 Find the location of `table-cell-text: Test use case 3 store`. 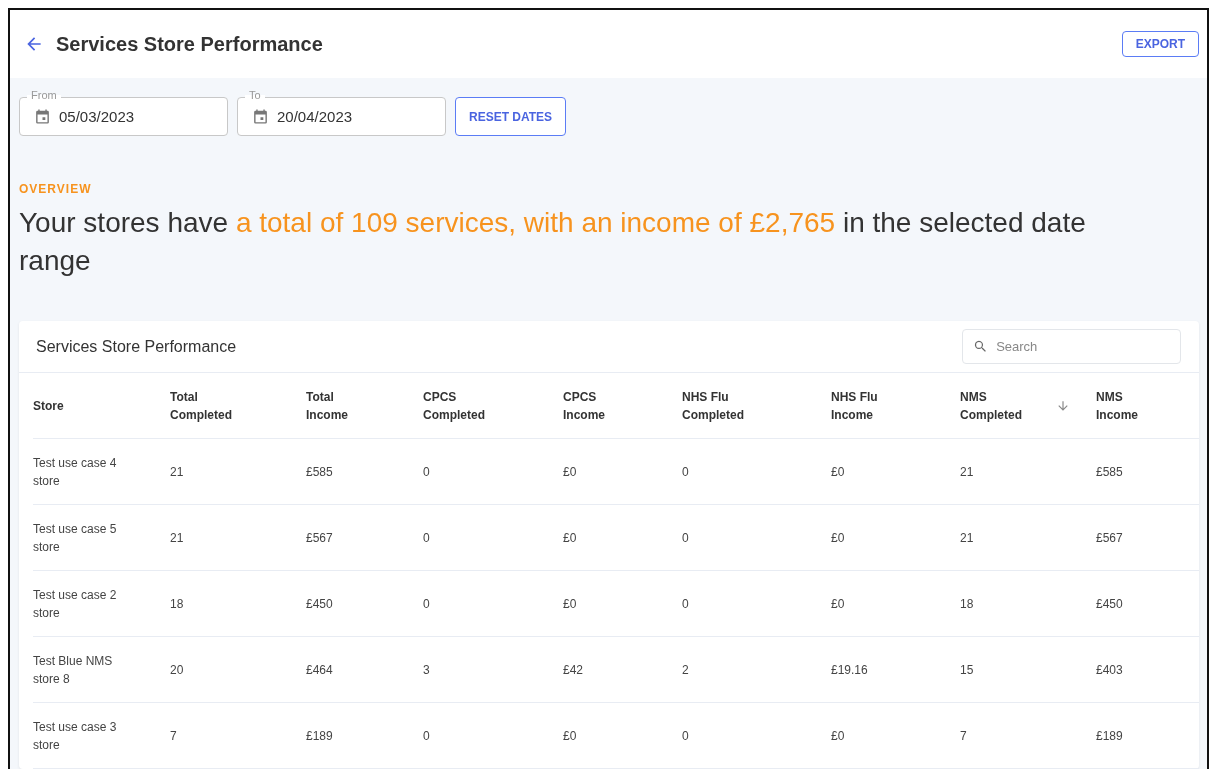

table-cell-text: Test use case 3 store is located at coordinates (75, 736).